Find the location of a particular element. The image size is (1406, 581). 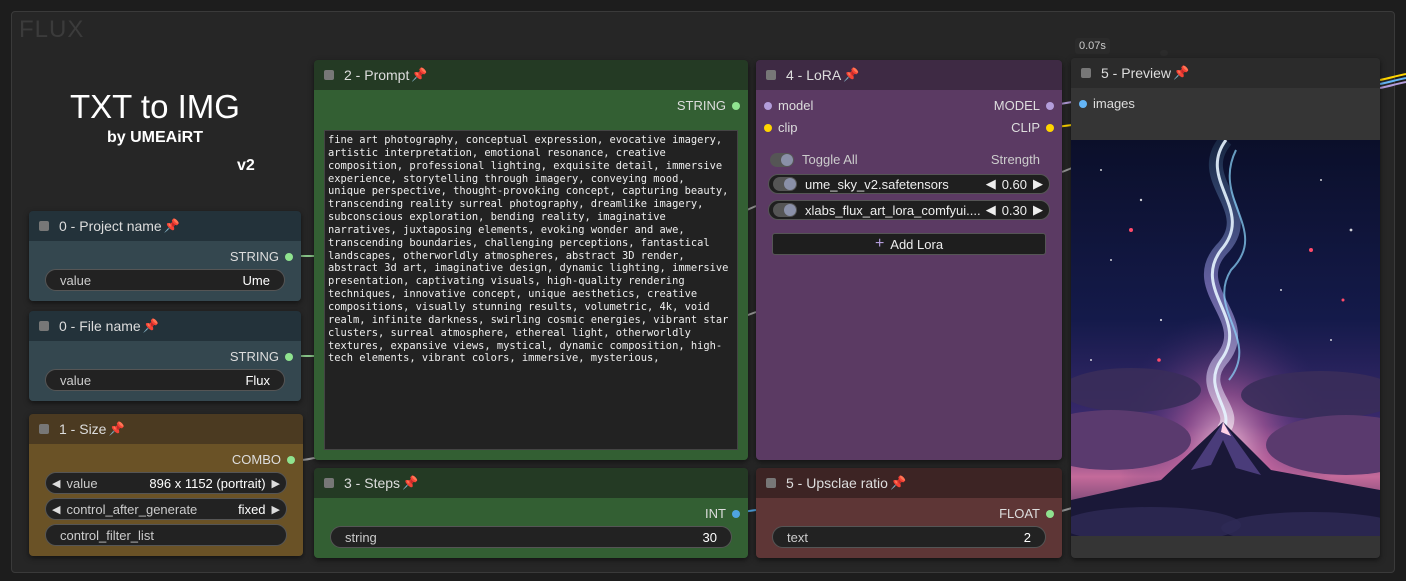

slot-label: INT is located at coordinates (715, 513).